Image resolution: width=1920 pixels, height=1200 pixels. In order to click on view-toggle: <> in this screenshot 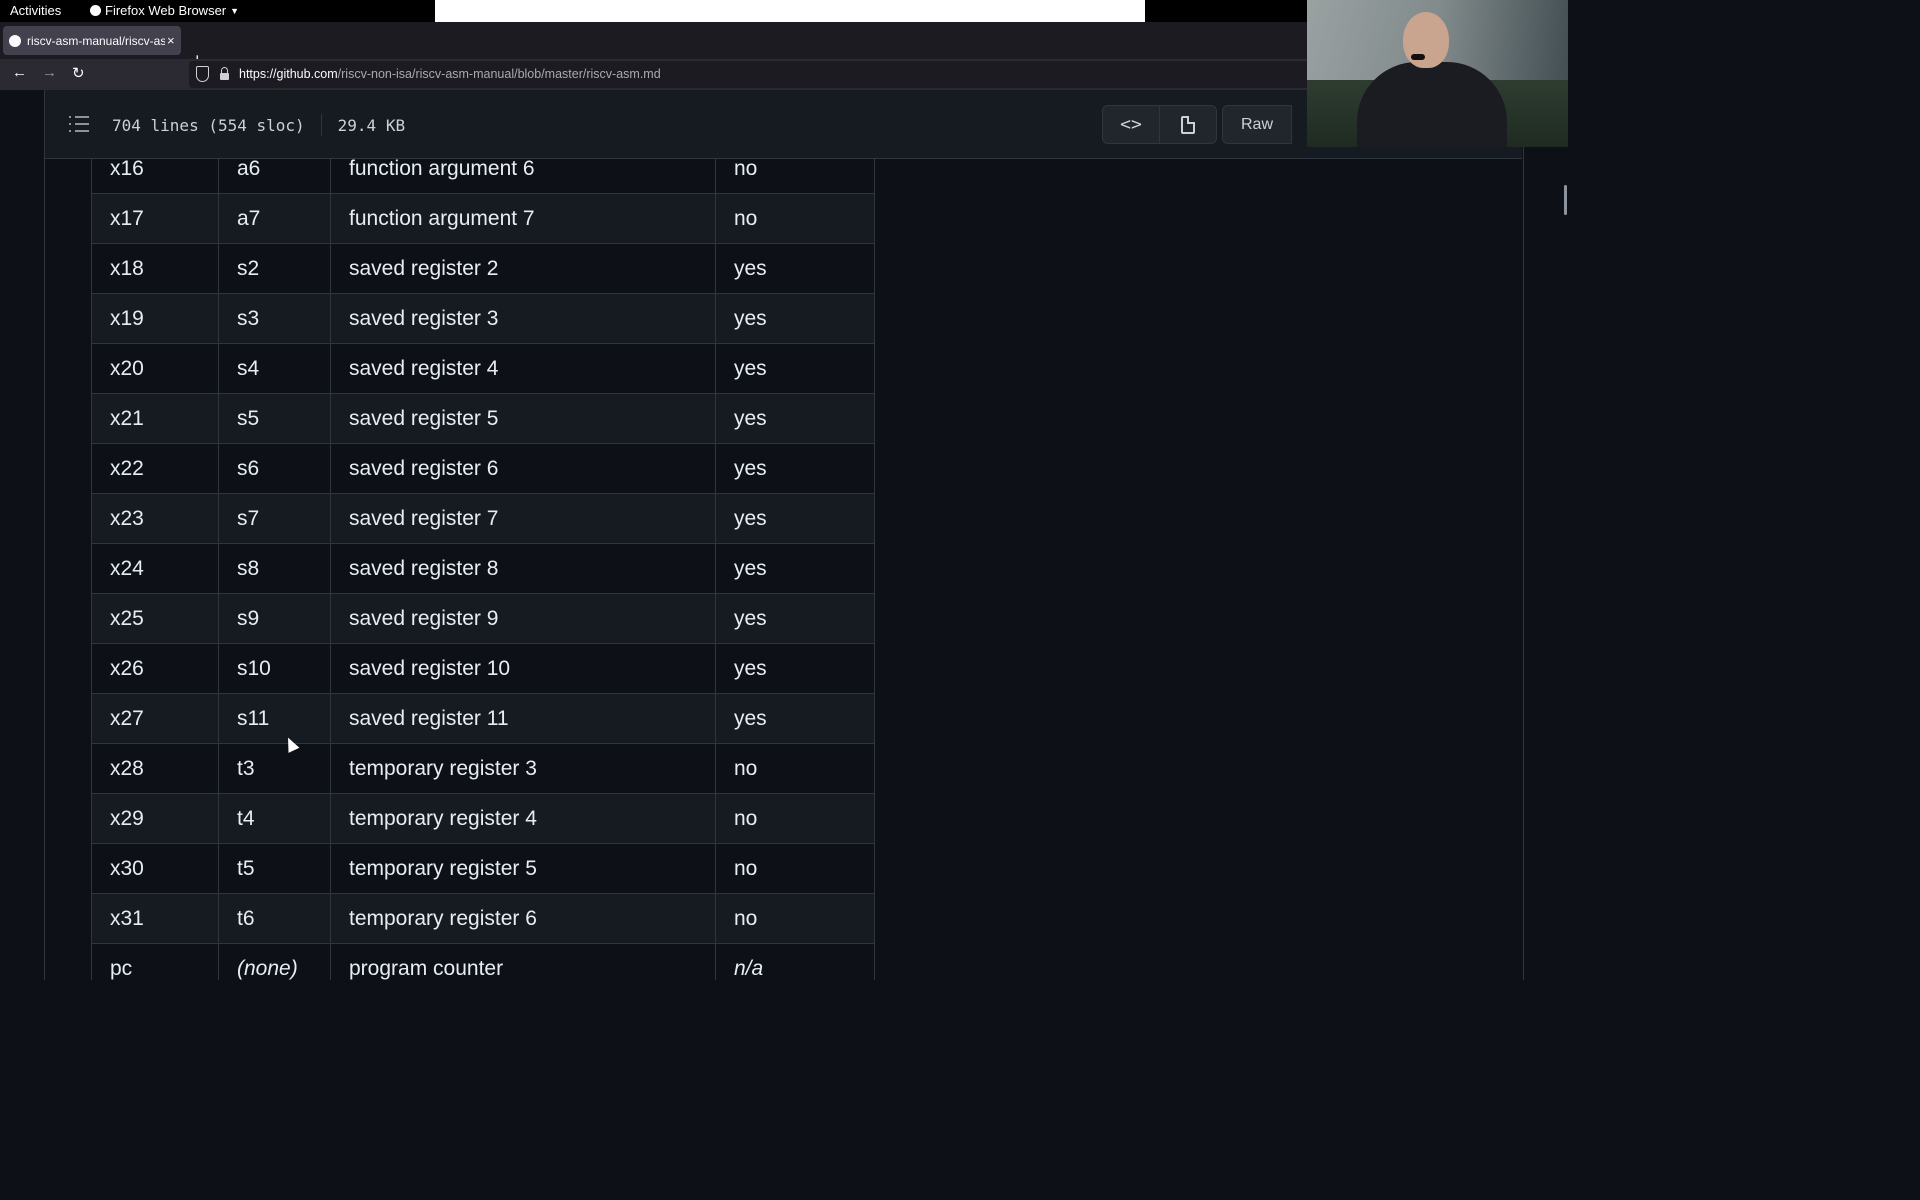, I will do `click(1159, 124)`.